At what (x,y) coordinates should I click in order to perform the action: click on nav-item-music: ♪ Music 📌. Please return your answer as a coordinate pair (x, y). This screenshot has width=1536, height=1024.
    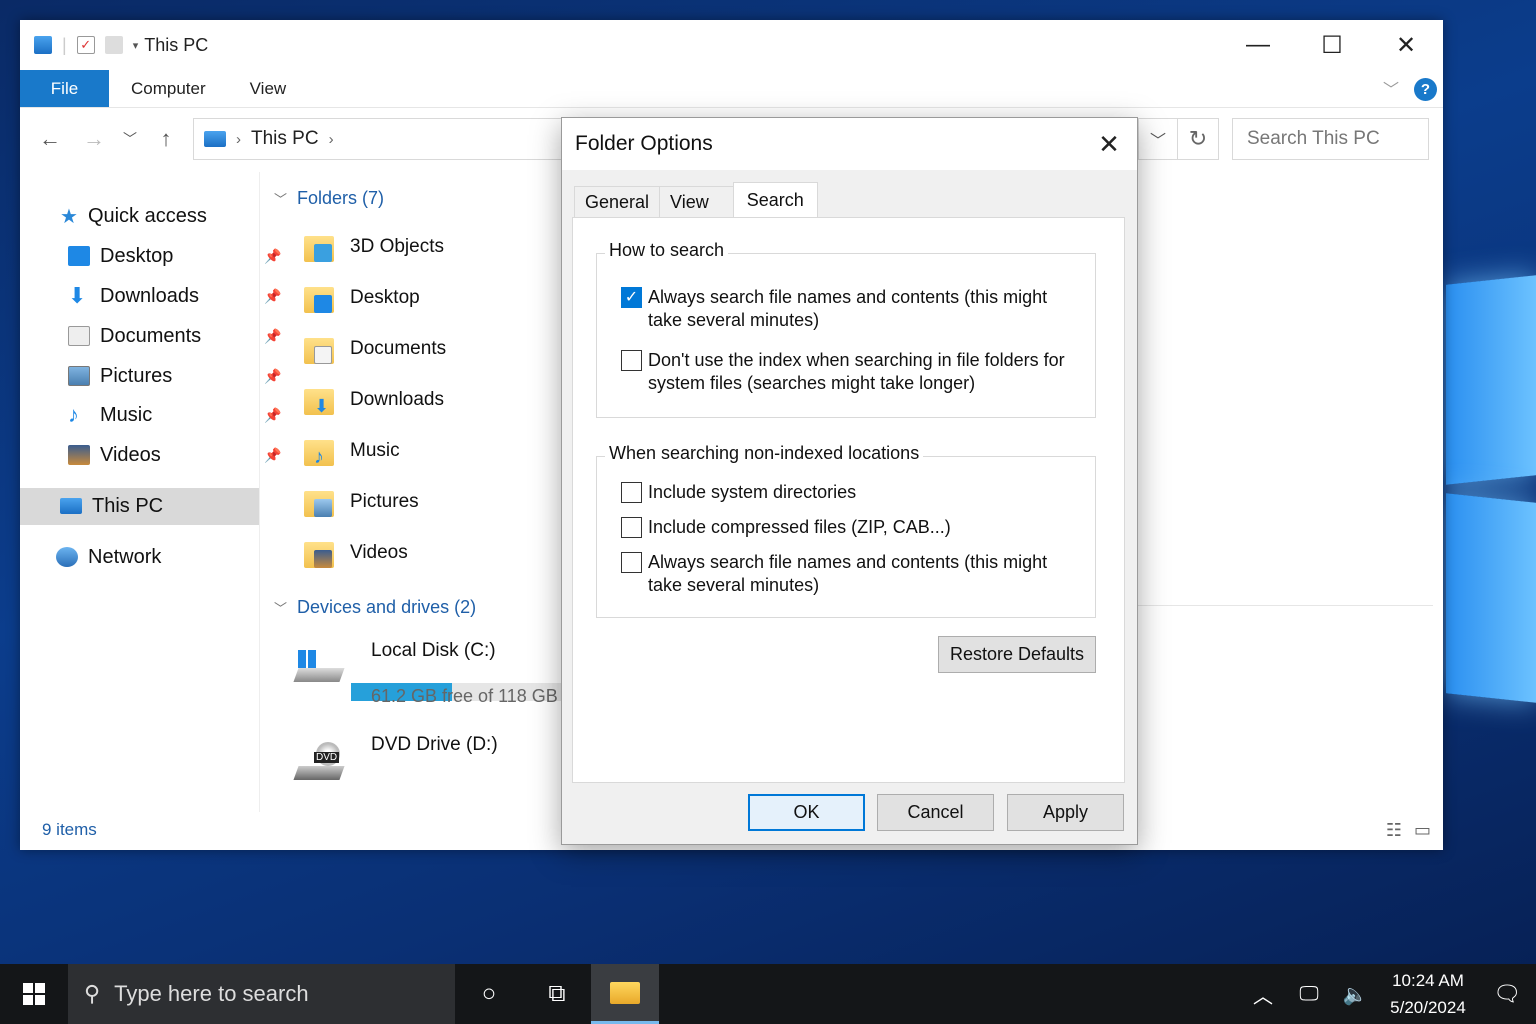
    Looking at the image, I should click on (174, 415).